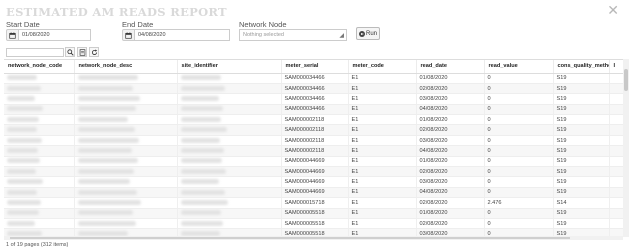 This screenshot has height=252, width=631. I want to click on grid-search-input, so click(35, 52).